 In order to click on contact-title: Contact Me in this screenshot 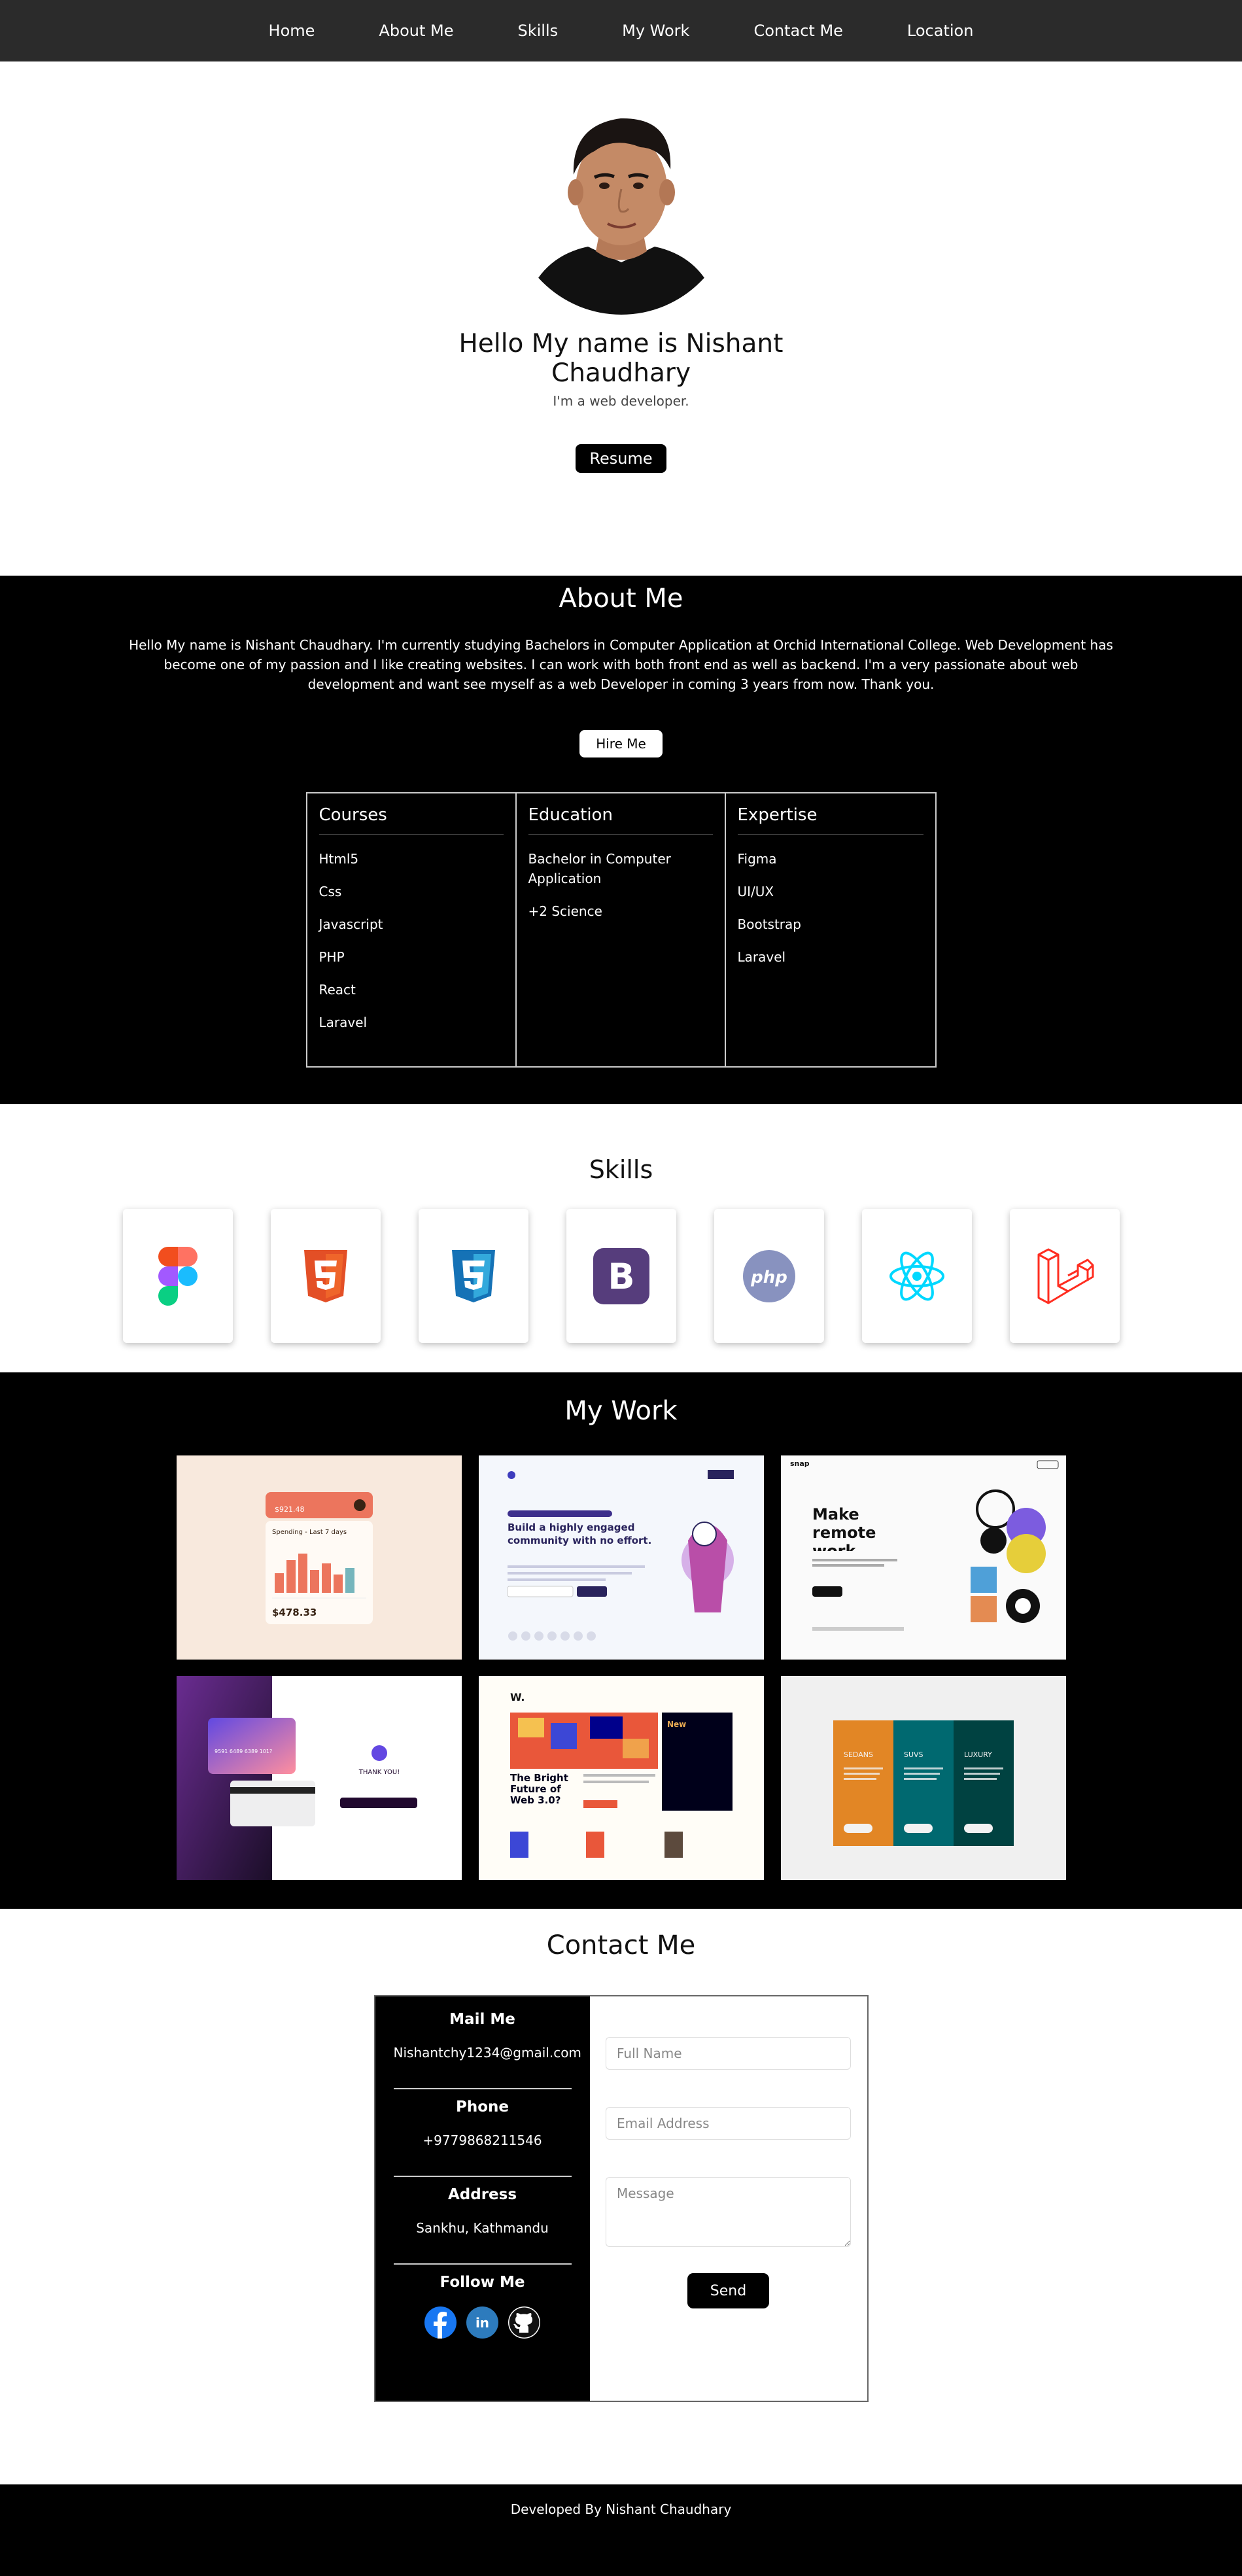, I will do `click(621, 1945)`.